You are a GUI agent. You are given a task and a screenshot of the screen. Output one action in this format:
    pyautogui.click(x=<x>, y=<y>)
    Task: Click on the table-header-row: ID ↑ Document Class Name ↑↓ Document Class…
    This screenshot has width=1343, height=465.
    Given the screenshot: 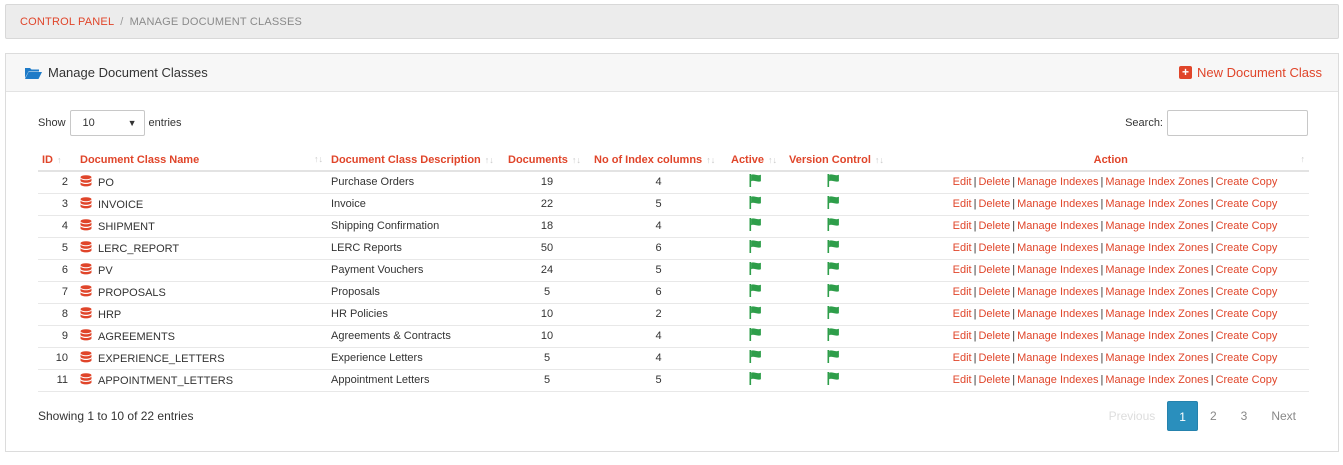 What is the action you would take?
    pyautogui.click(x=673, y=160)
    